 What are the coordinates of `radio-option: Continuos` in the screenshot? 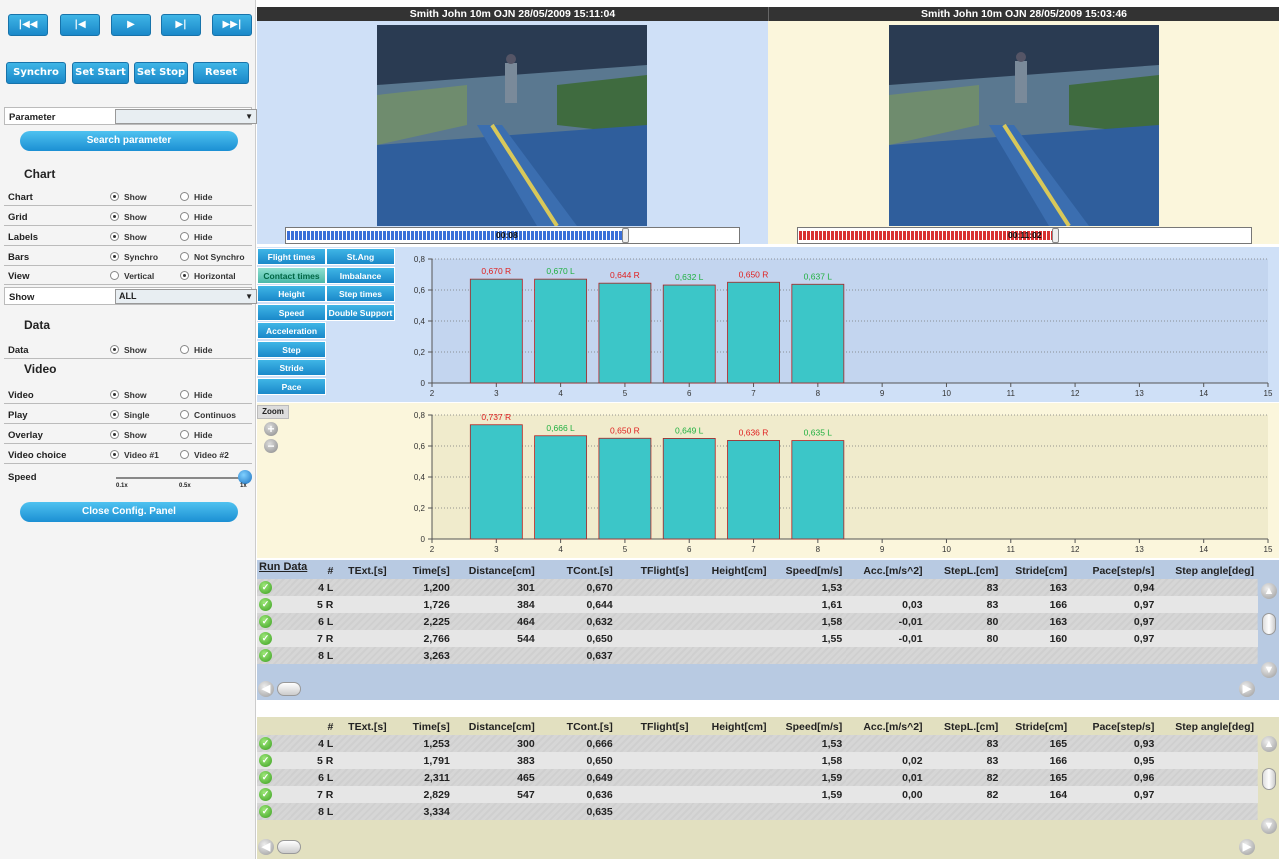 It's located at (208, 415).